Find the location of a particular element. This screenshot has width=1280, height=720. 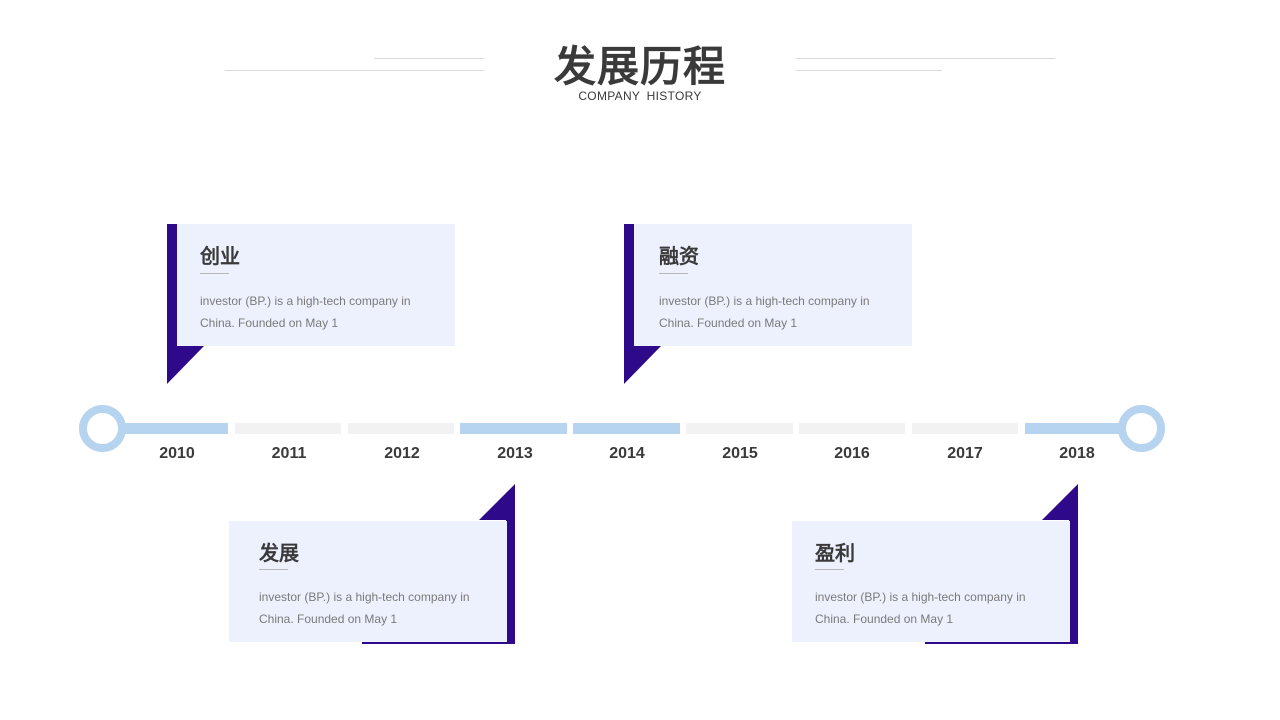

timeline-segment-2012 is located at coordinates (401, 428).